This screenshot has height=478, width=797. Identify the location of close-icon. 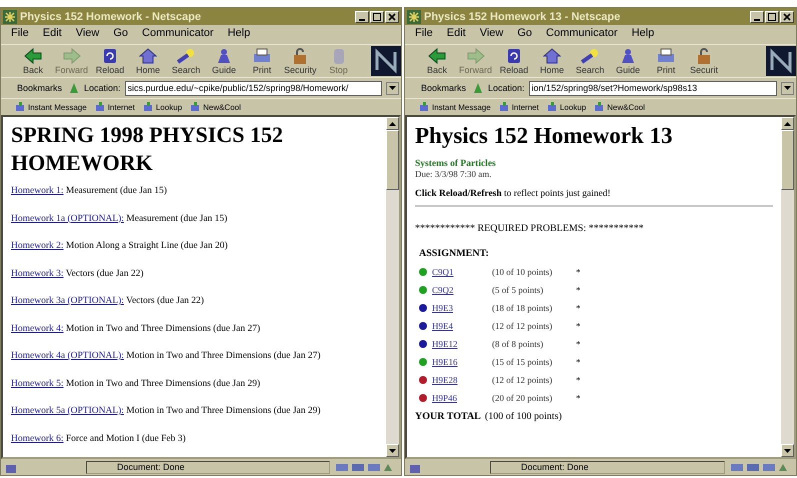
(787, 16).